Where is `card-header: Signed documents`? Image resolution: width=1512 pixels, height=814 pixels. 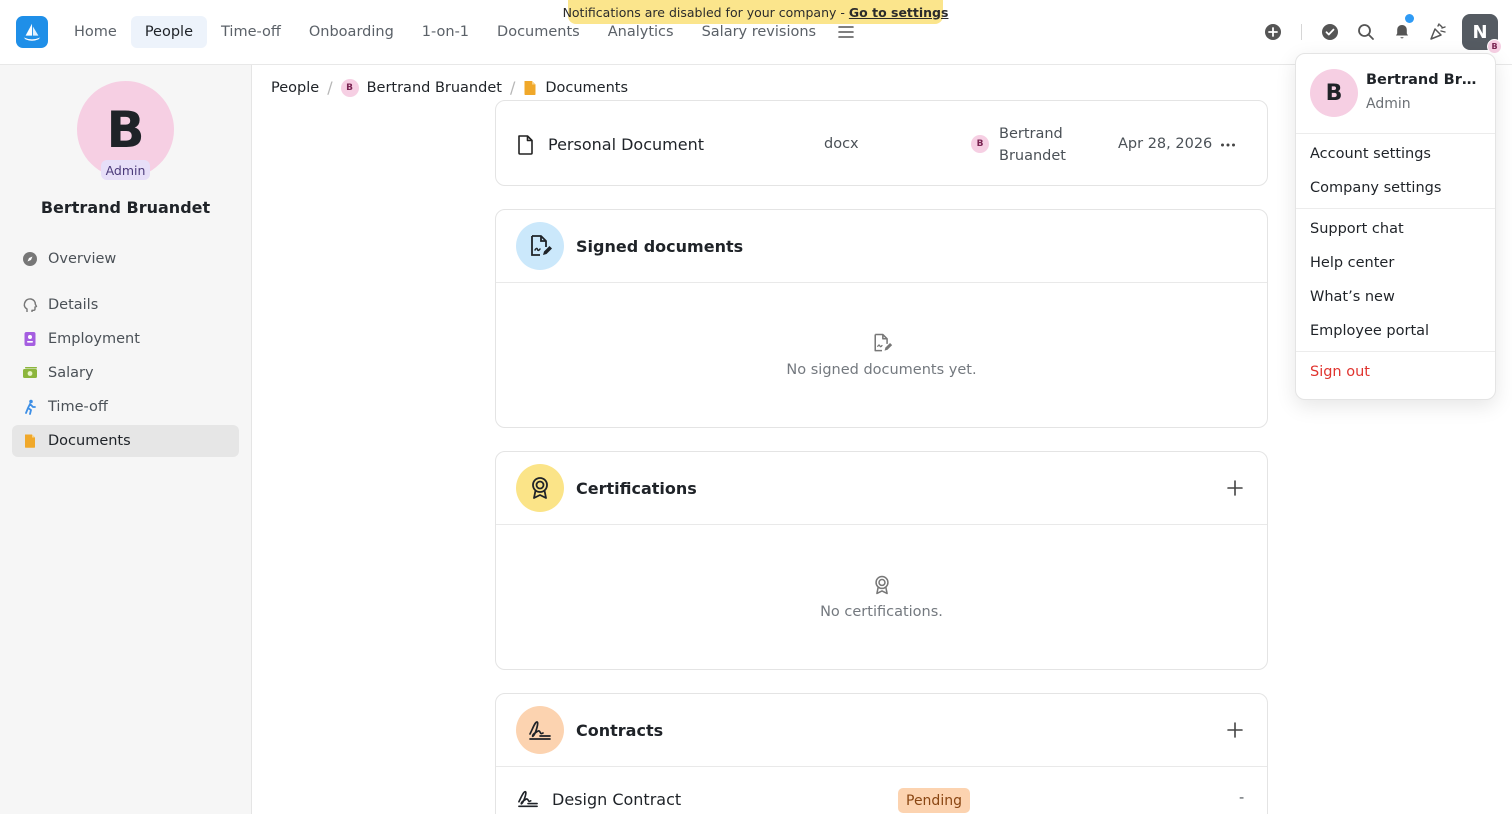 card-header: Signed documents is located at coordinates (881, 246).